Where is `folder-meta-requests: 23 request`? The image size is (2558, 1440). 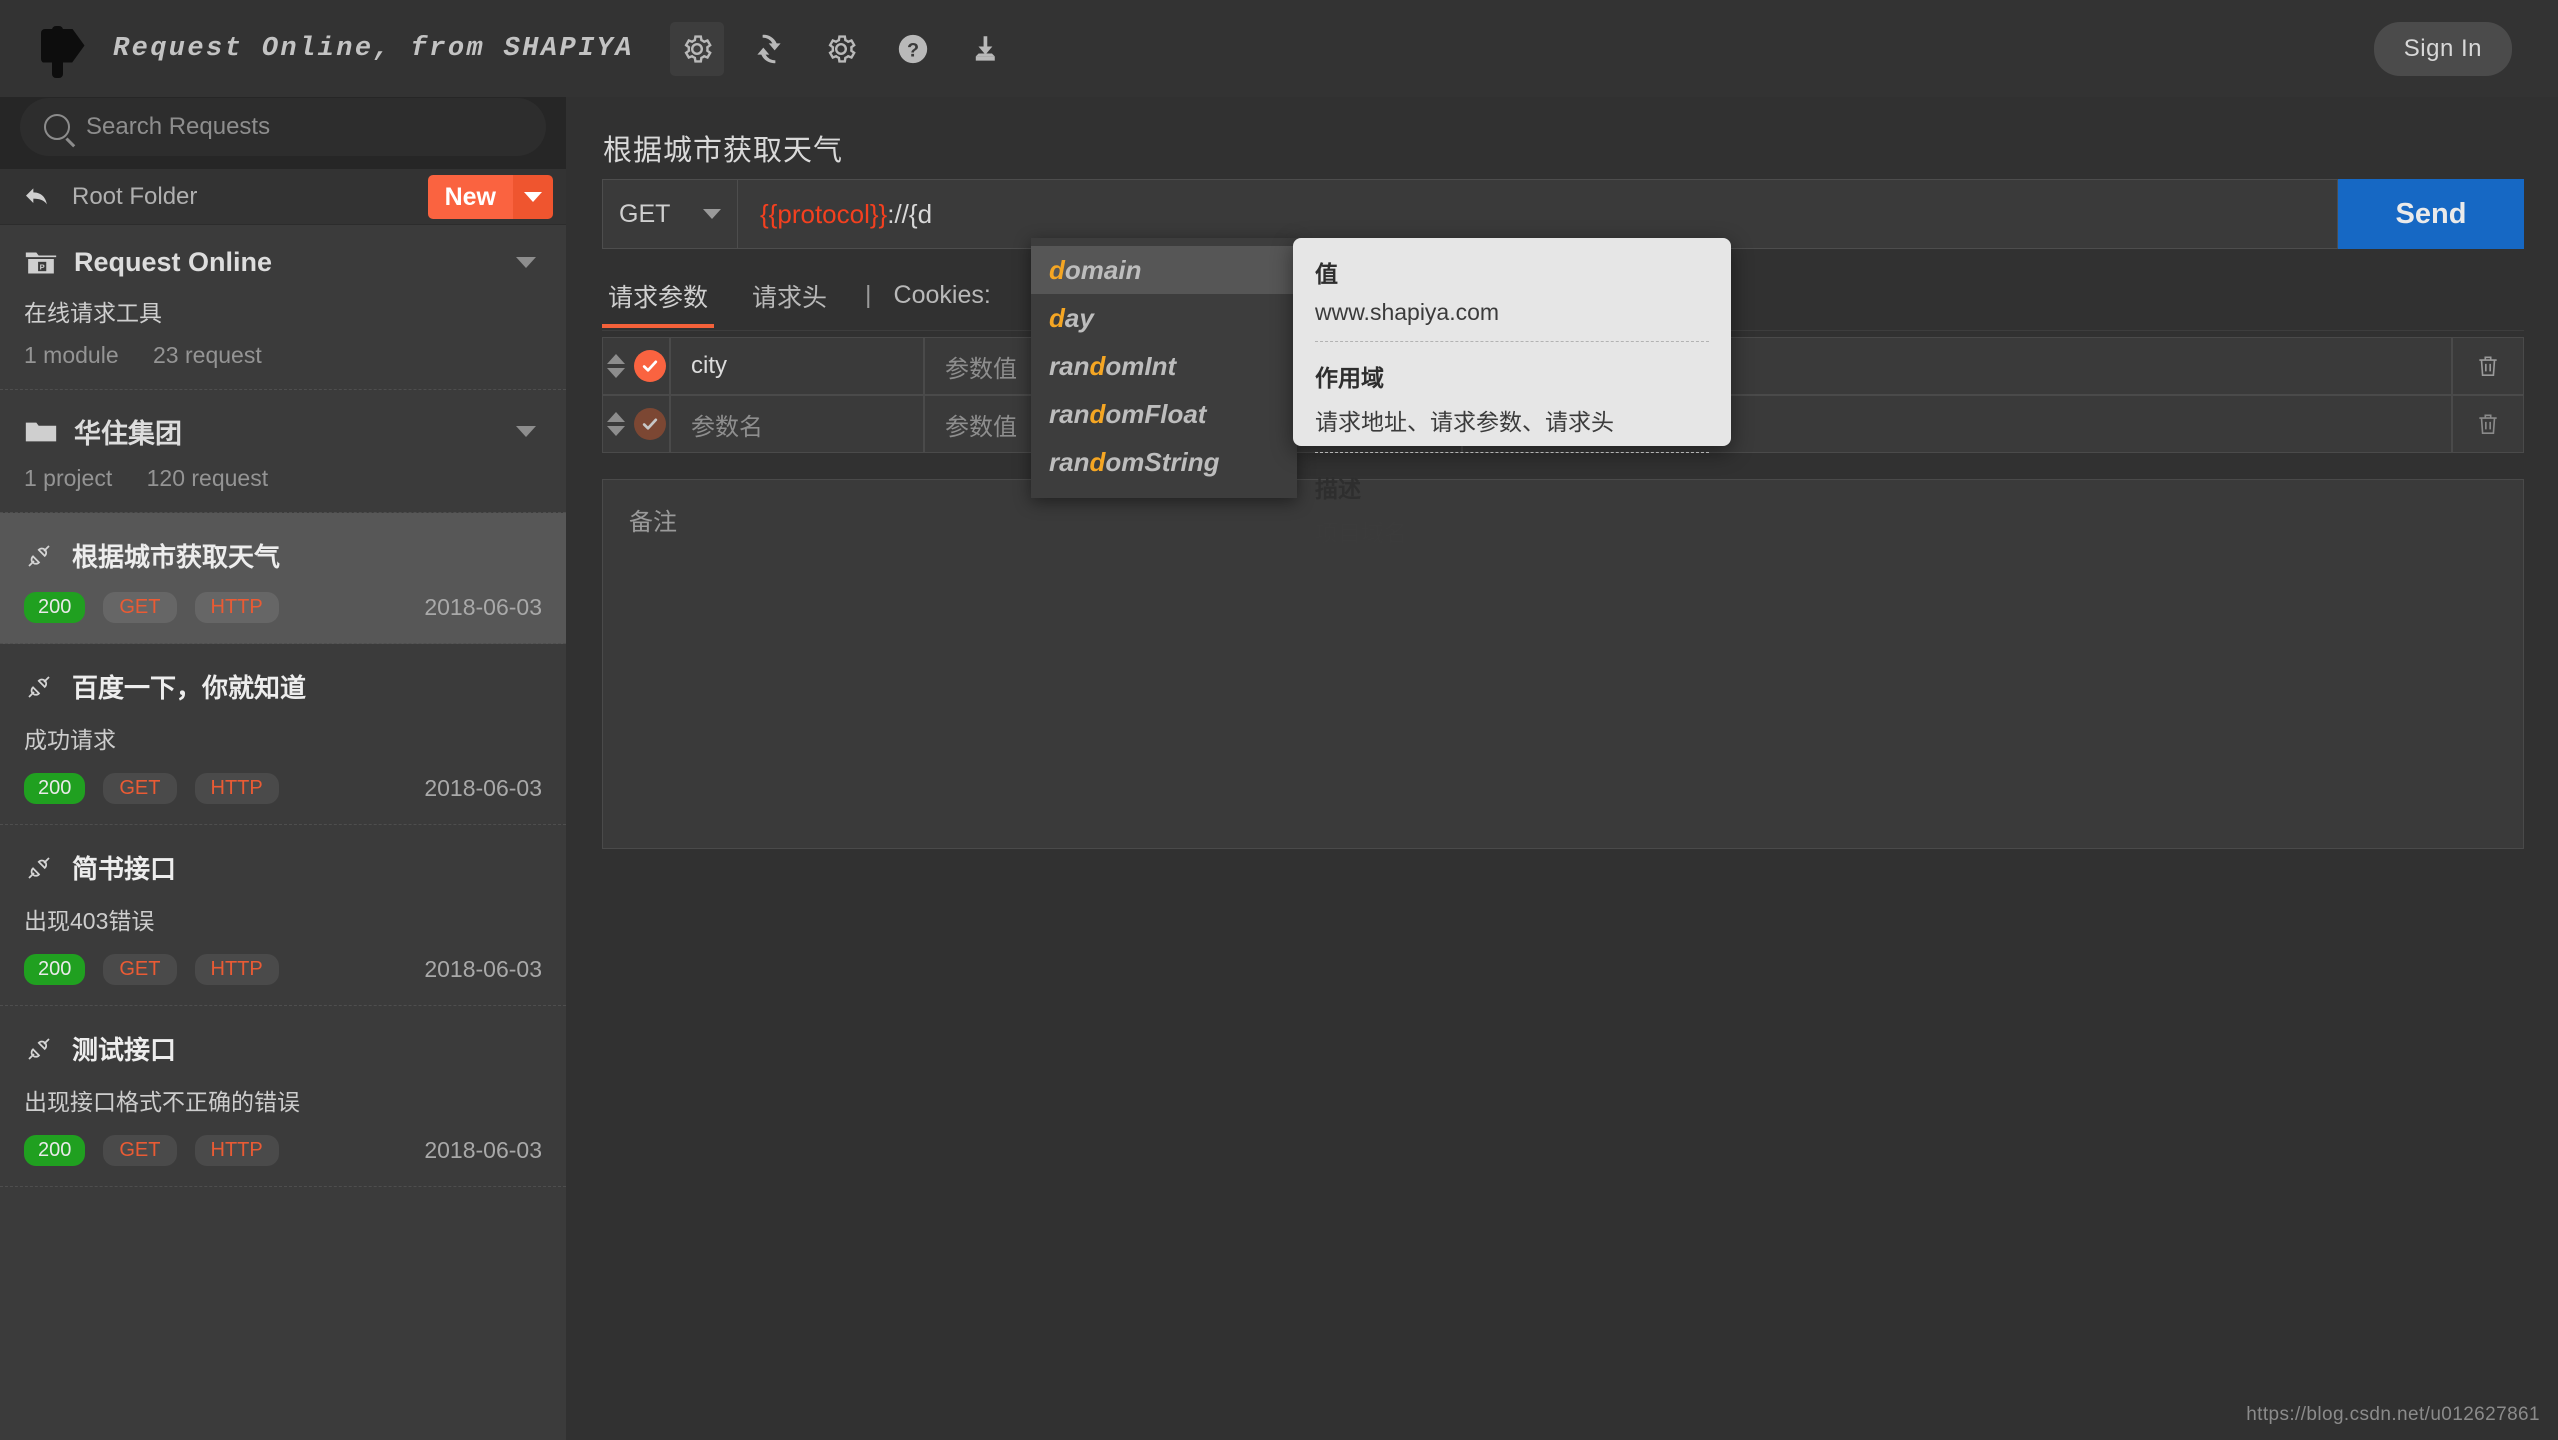
folder-meta-requests: 23 request is located at coordinates (207, 355).